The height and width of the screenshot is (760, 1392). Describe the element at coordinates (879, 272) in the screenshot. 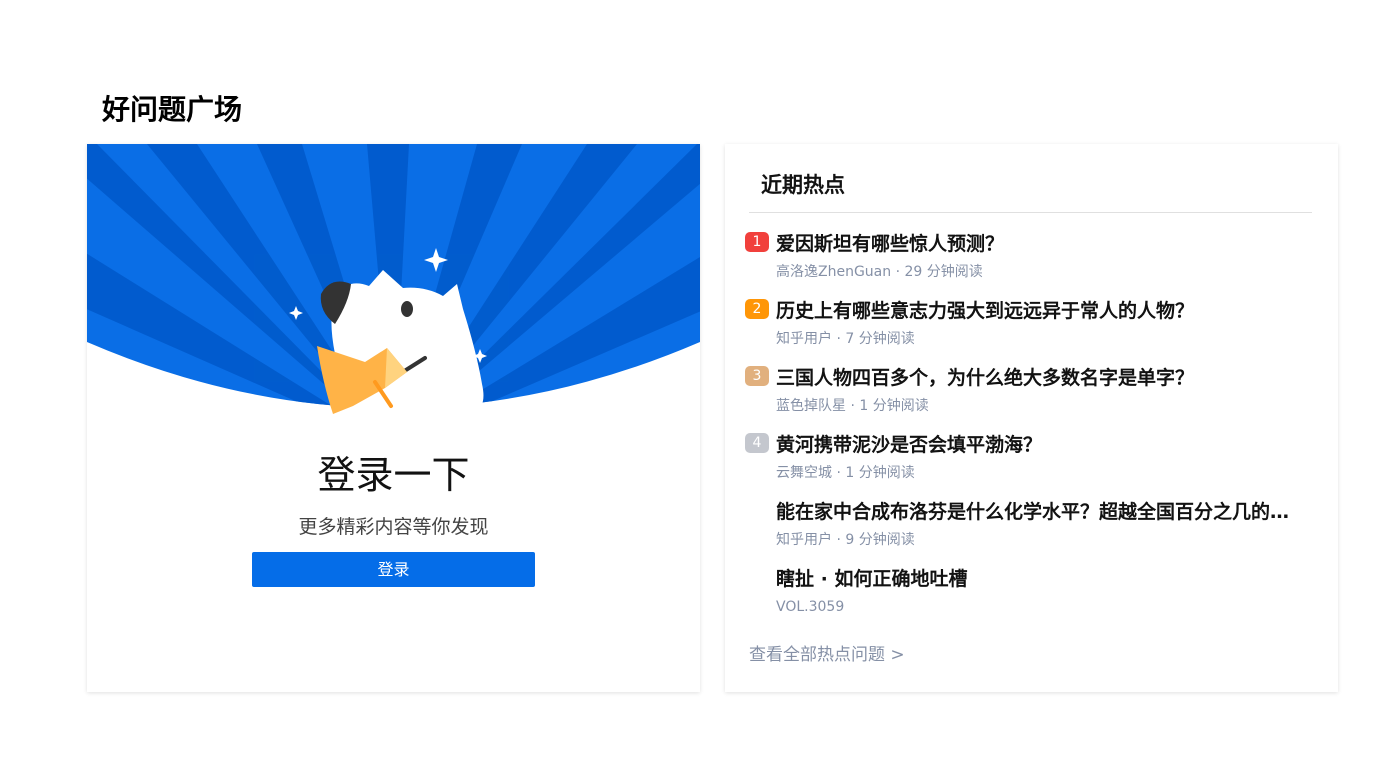

I see `hot-item-meta: 高洛逸ZhenGuan · 29 分钟阅读` at that location.